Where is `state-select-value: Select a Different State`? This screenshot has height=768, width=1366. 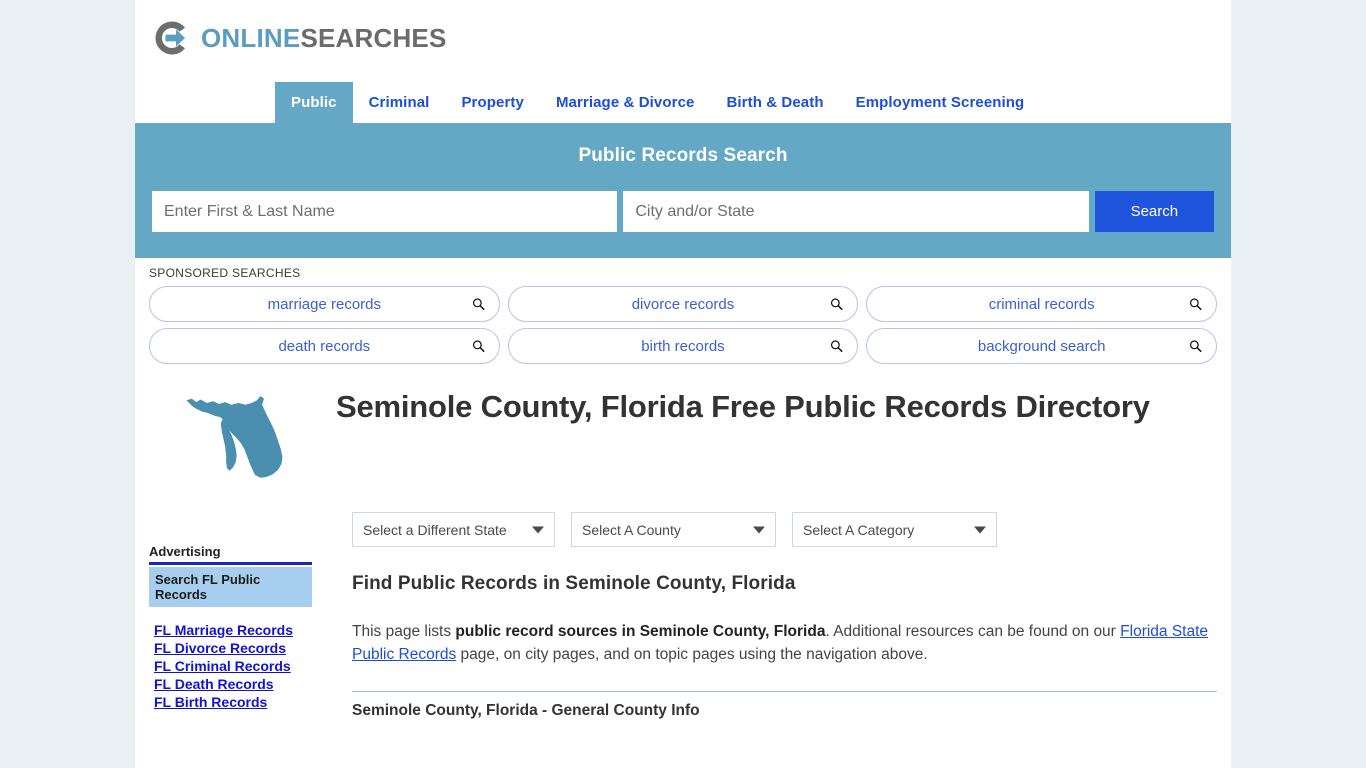 state-select-value: Select a Different State is located at coordinates (435, 529).